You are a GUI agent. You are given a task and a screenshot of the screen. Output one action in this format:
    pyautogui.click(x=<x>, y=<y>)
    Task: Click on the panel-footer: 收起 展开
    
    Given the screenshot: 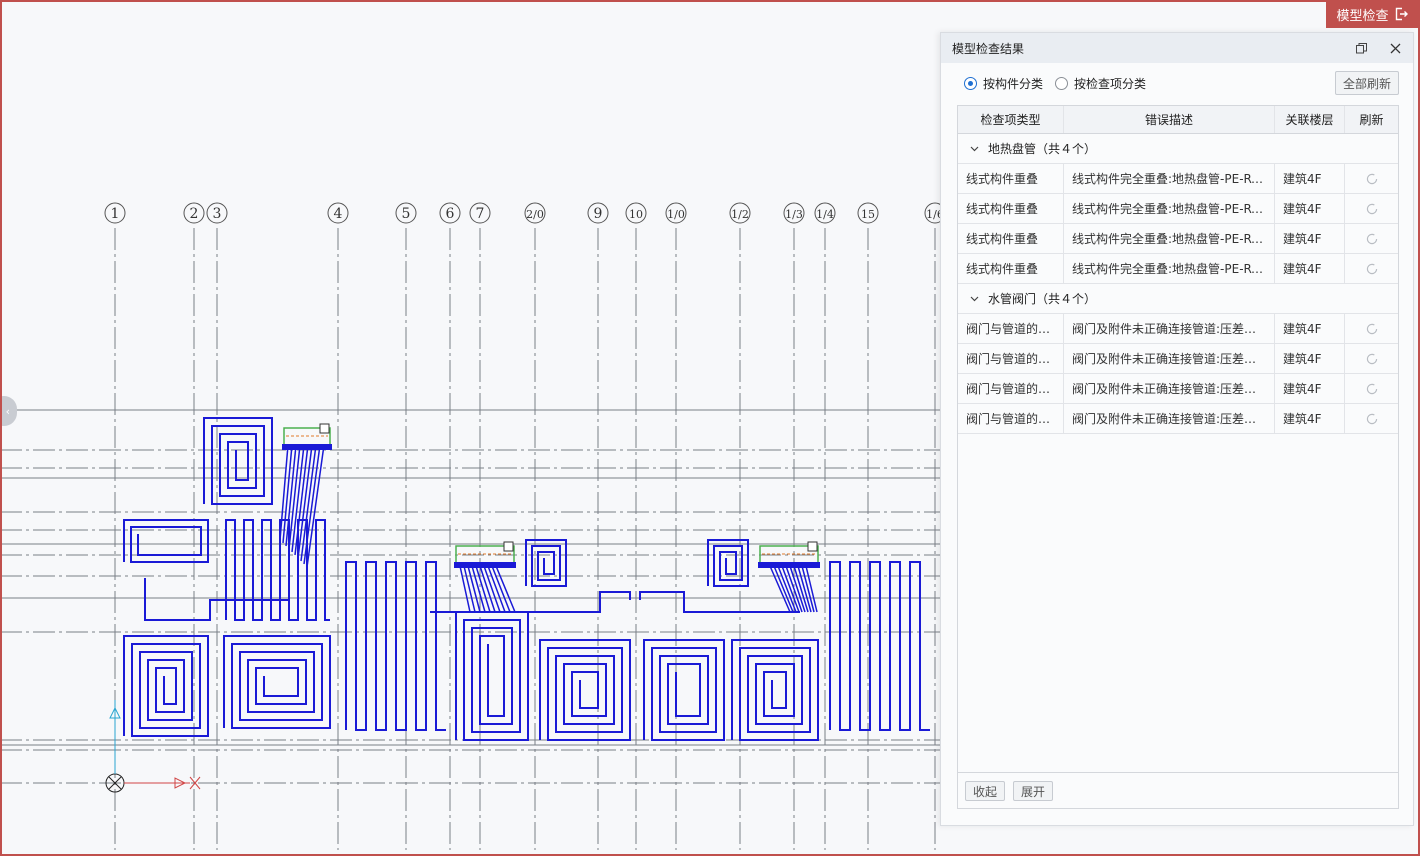 What is the action you would take?
    pyautogui.click(x=1178, y=791)
    